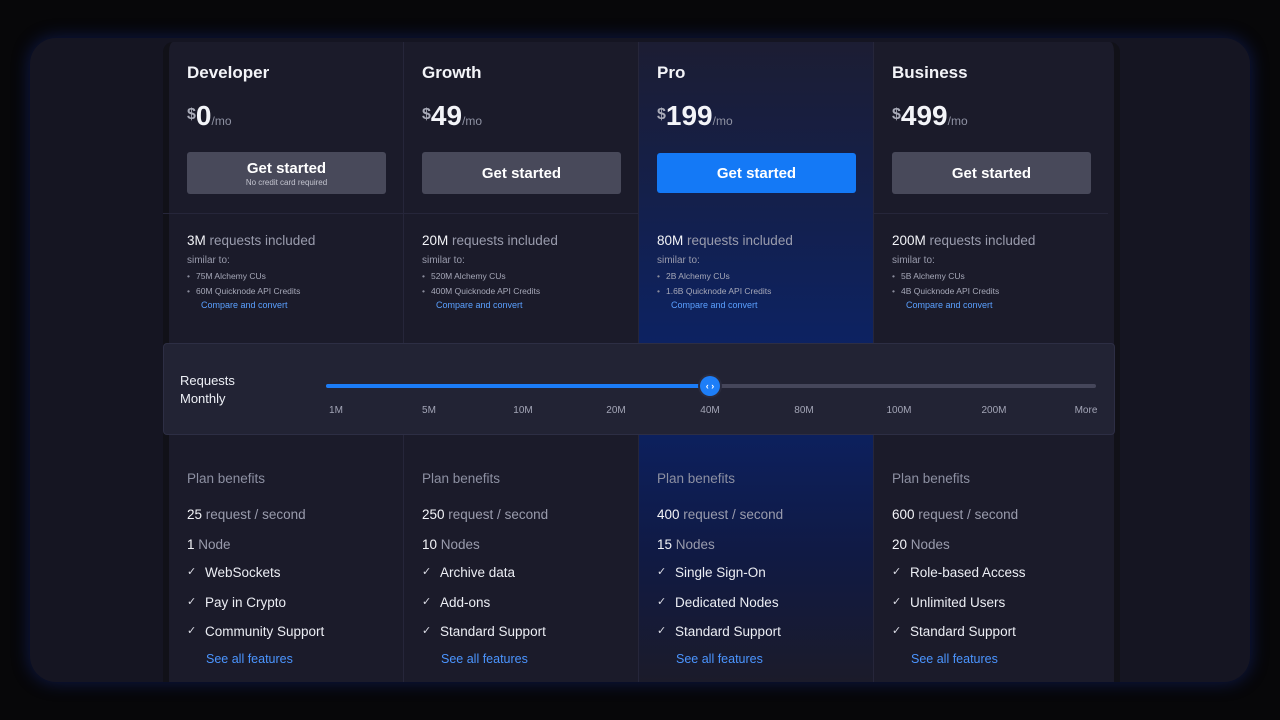  Describe the element at coordinates (493, 631) in the screenshot. I see `feature-label: Standard Support` at that location.